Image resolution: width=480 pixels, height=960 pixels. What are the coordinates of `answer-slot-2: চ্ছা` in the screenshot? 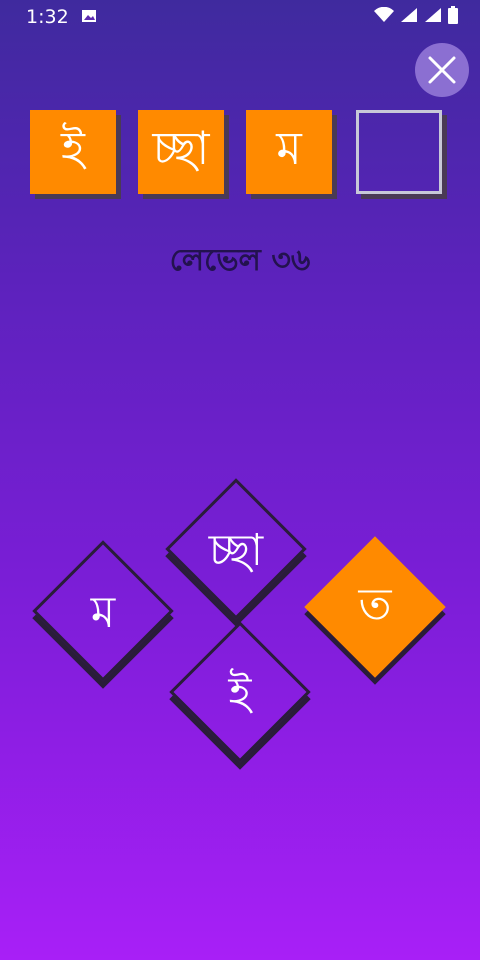 It's located at (181, 152).